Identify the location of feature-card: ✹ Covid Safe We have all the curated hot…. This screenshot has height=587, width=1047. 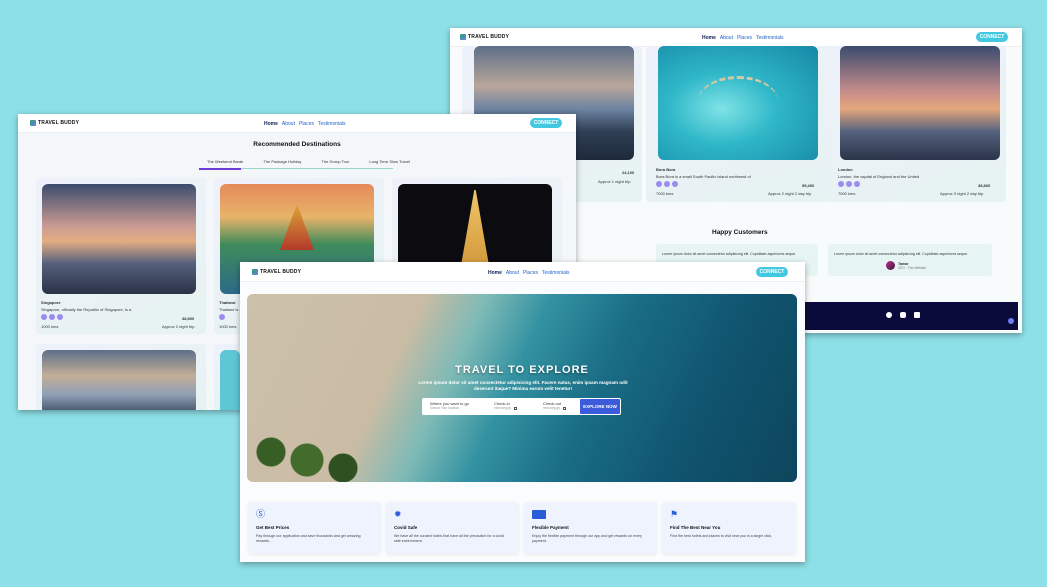
(452, 528).